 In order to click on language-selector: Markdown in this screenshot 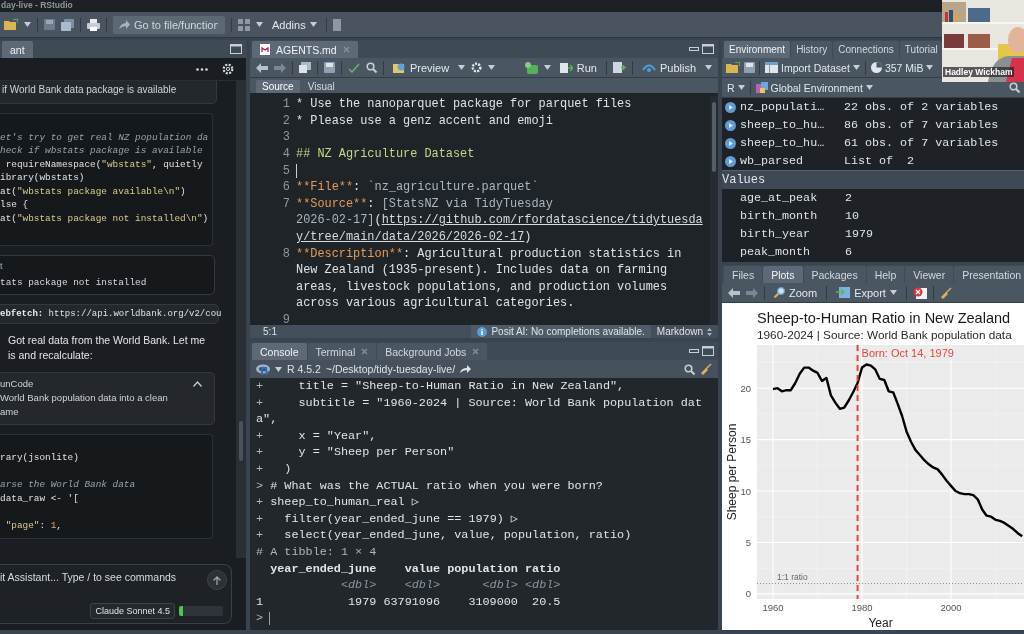, I will do `click(684, 331)`.